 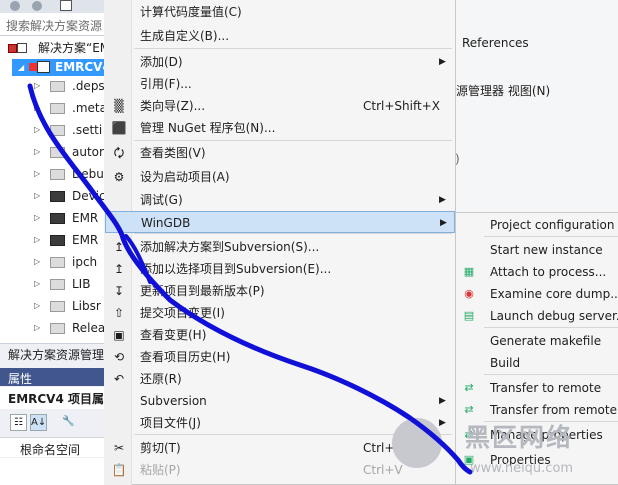 I want to click on collapse-triangle-icon: ◢, so click(x=21, y=67).